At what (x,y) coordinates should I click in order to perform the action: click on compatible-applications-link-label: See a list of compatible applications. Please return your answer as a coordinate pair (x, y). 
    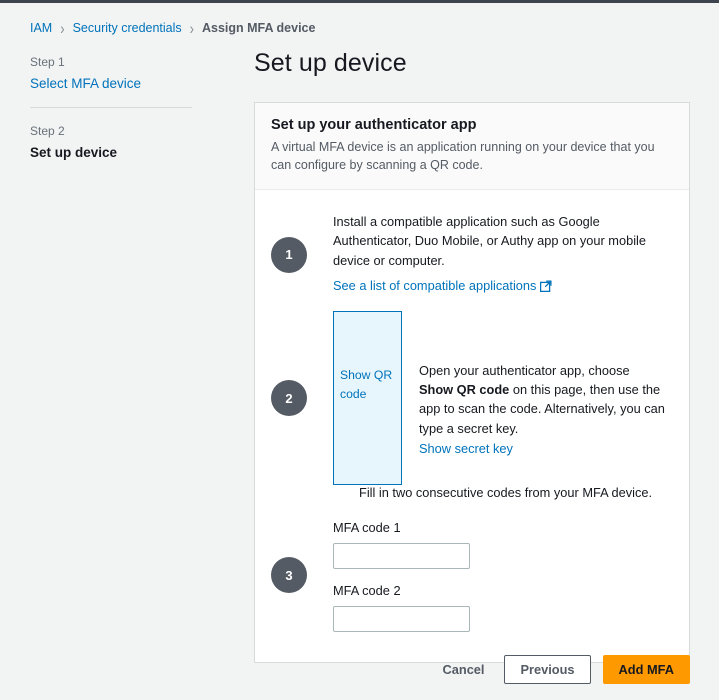
    Looking at the image, I should click on (435, 285).